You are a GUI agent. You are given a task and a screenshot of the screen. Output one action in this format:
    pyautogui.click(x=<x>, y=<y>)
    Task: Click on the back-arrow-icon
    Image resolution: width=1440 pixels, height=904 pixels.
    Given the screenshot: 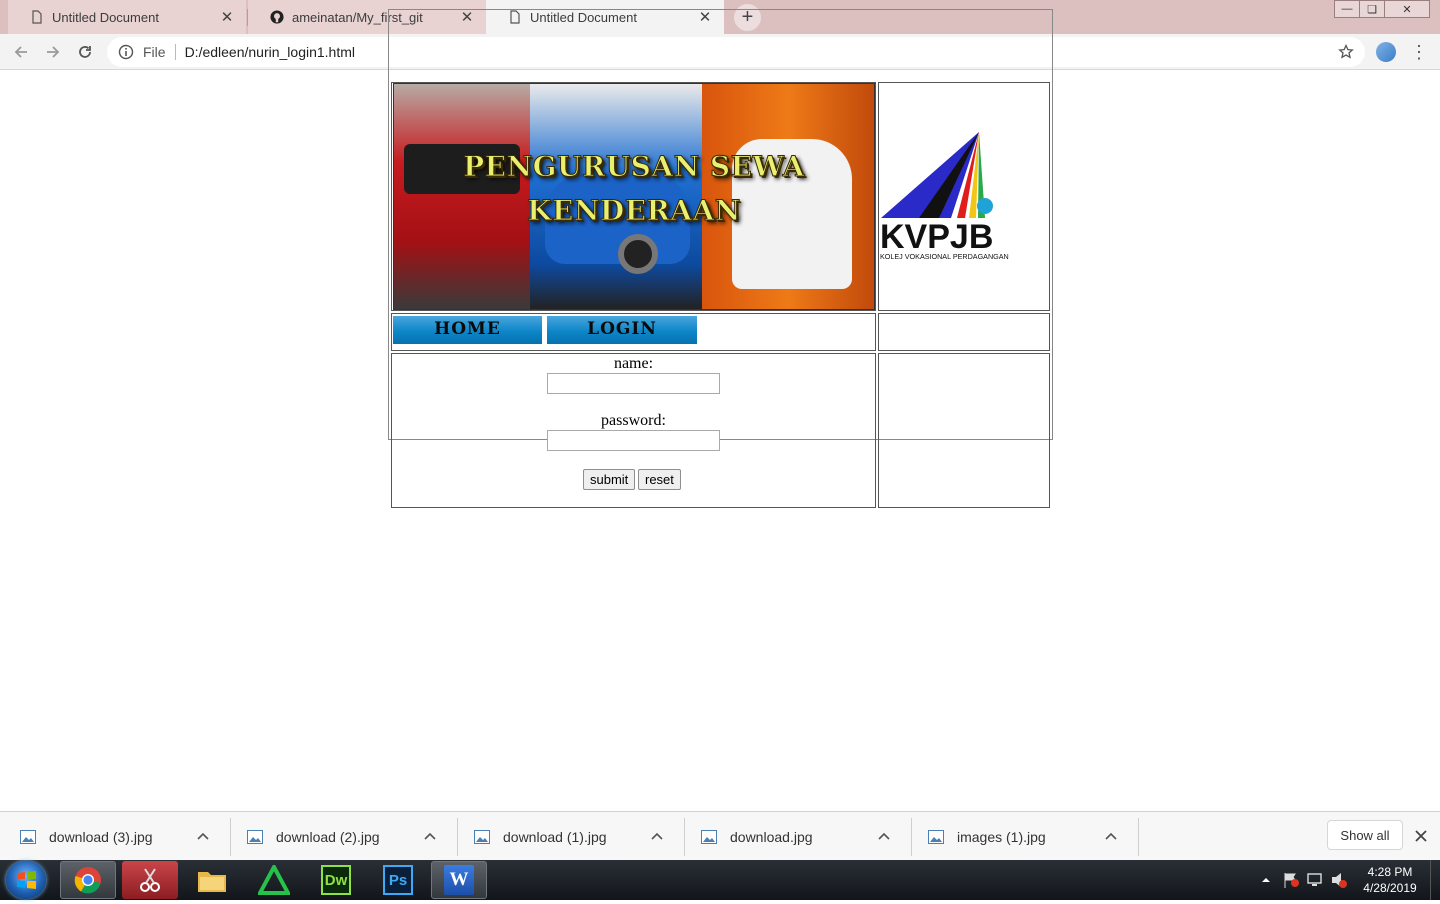 What is the action you would take?
    pyautogui.click(x=20, y=52)
    